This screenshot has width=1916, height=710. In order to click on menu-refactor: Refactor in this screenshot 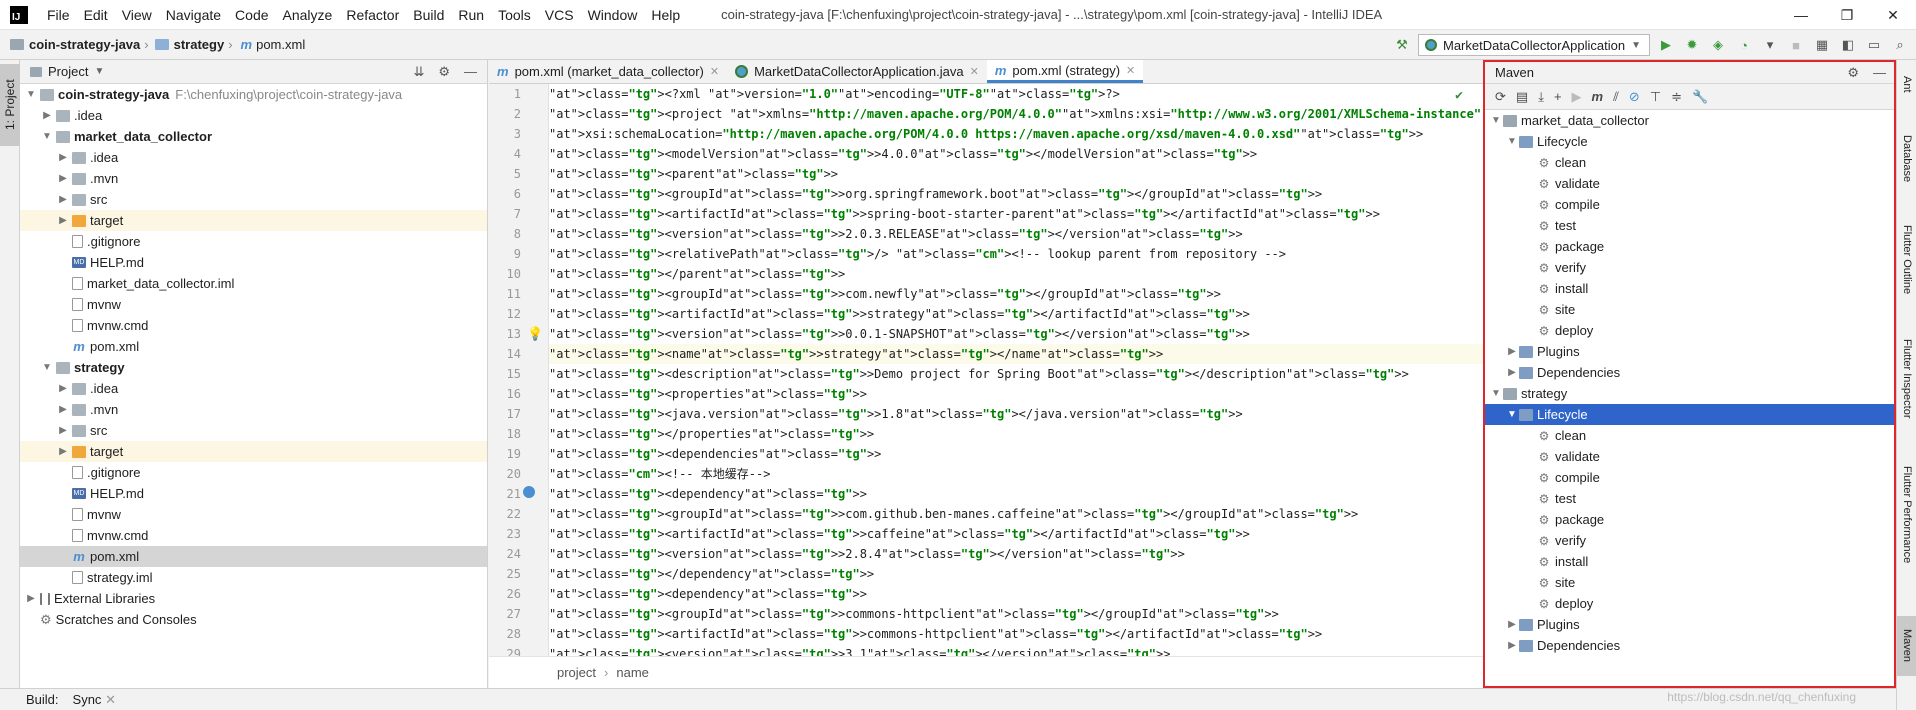, I will do `click(372, 15)`.